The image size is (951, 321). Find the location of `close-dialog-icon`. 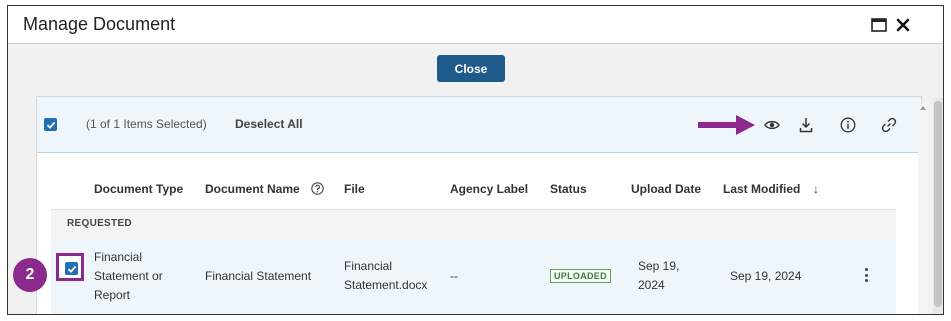

close-dialog-icon is located at coordinates (903, 25).